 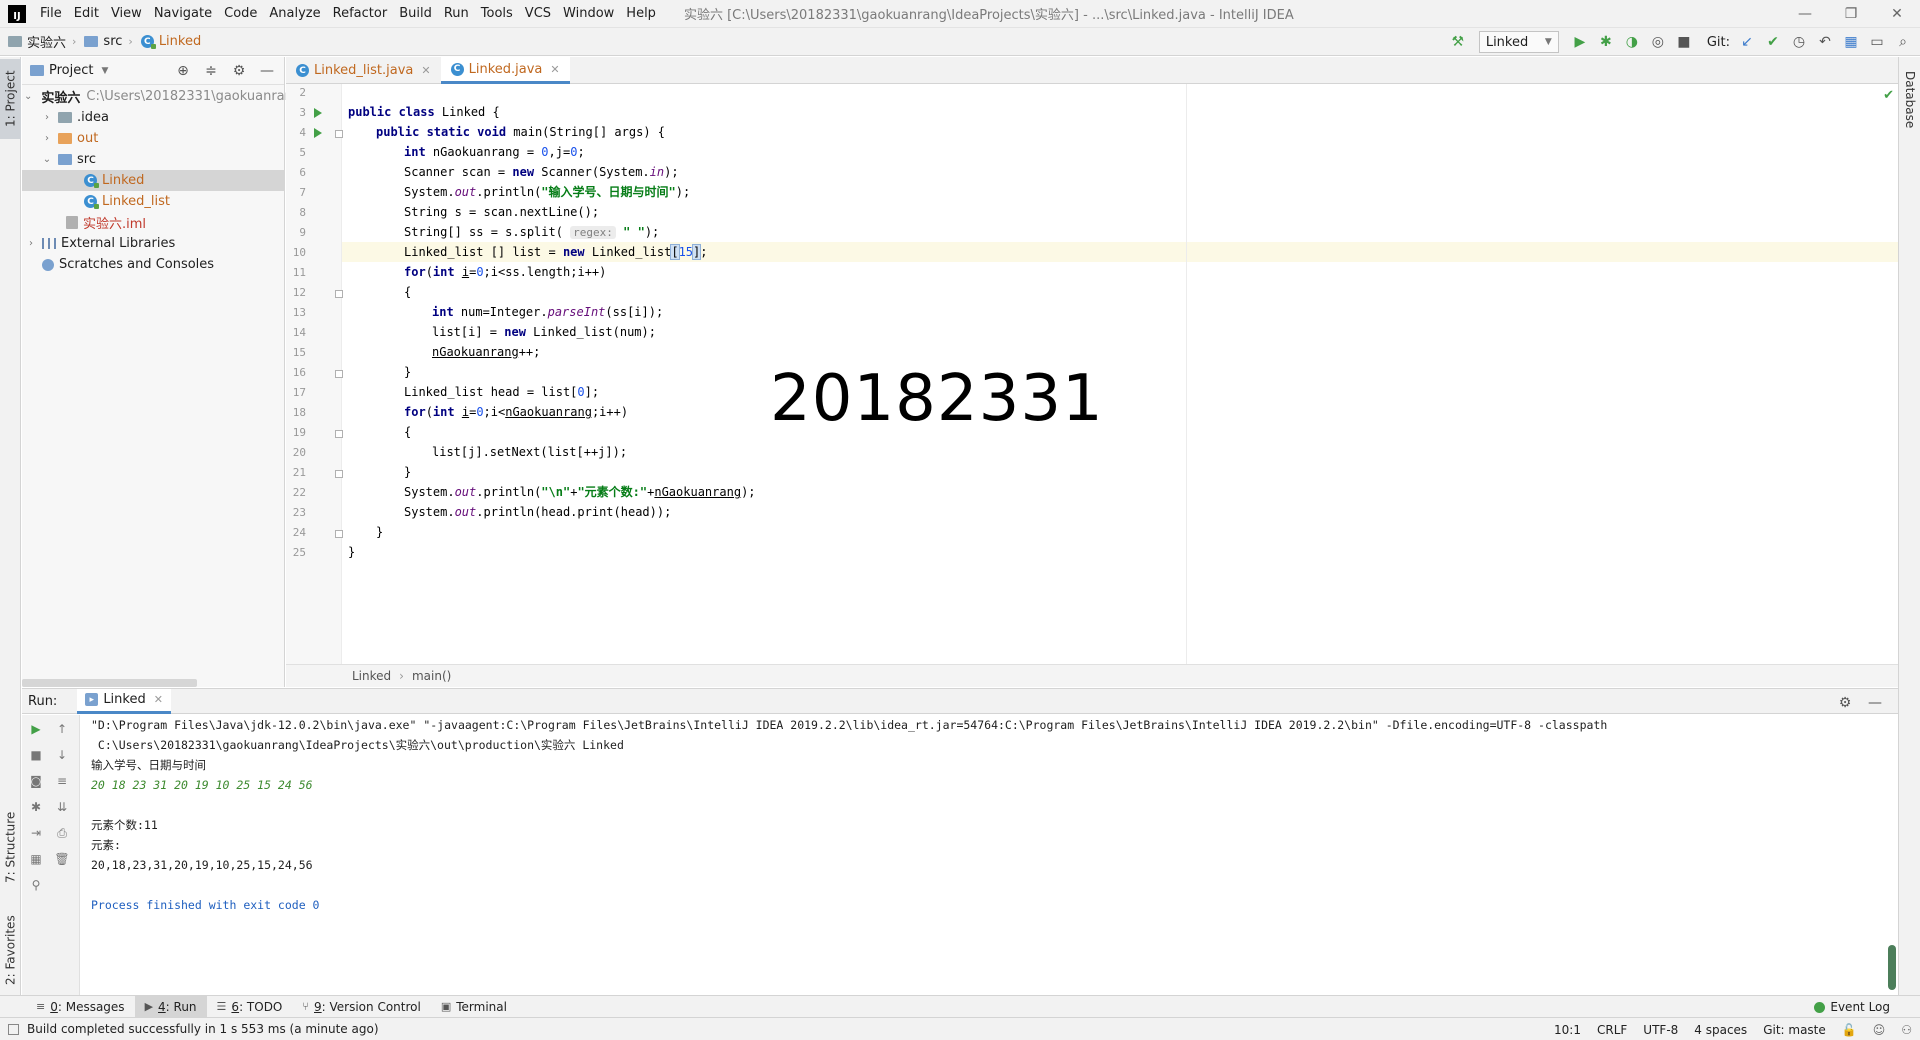 What do you see at coordinates (538, 14) in the screenshot?
I see `menu-vcs: VCS` at bounding box center [538, 14].